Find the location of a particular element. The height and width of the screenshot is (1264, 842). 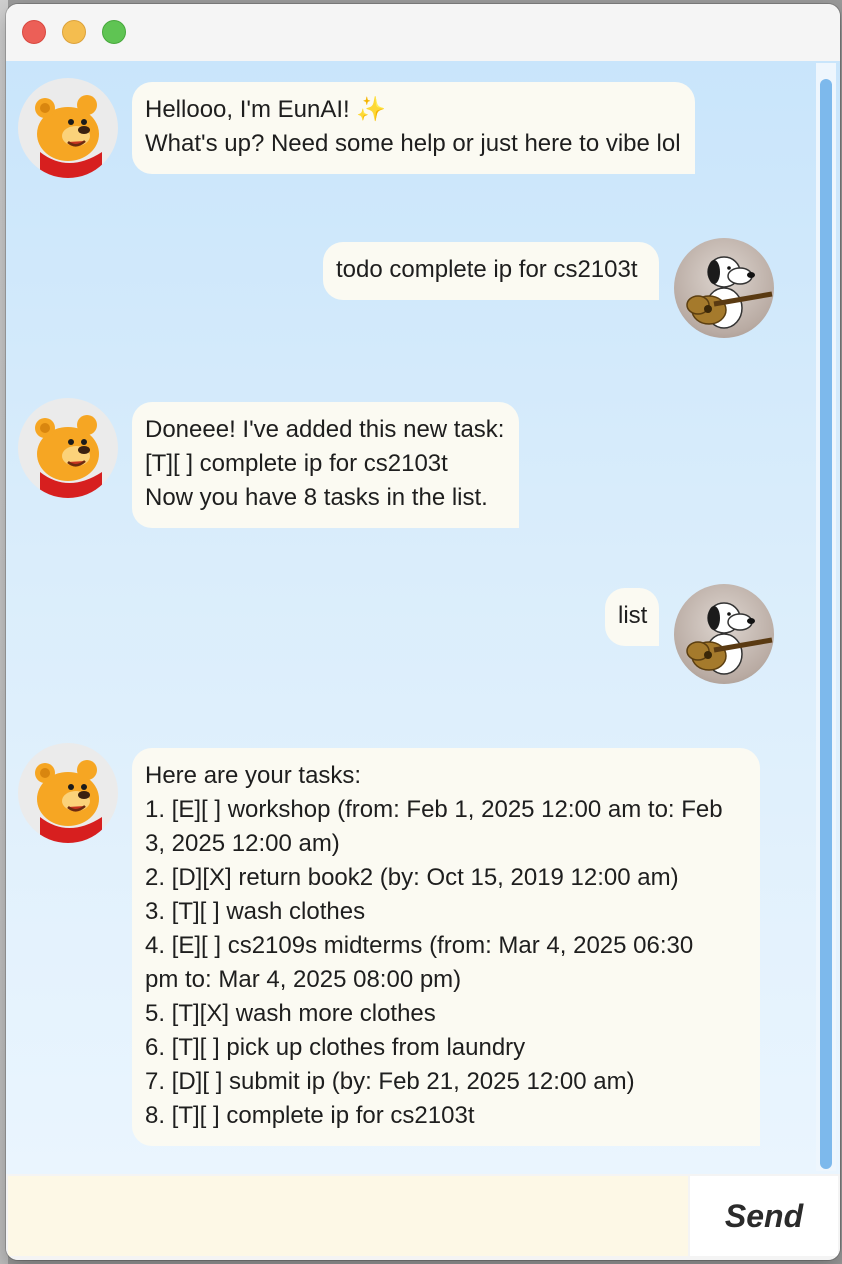

message-line: Here are your tasks: is located at coordinates (253, 775).